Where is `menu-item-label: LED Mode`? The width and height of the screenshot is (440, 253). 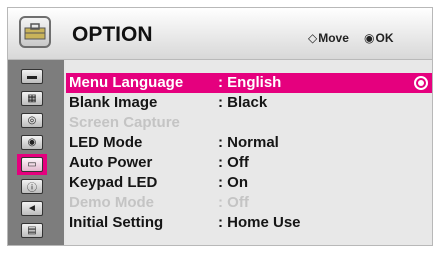
menu-item-label: LED Mode is located at coordinates (106, 142).